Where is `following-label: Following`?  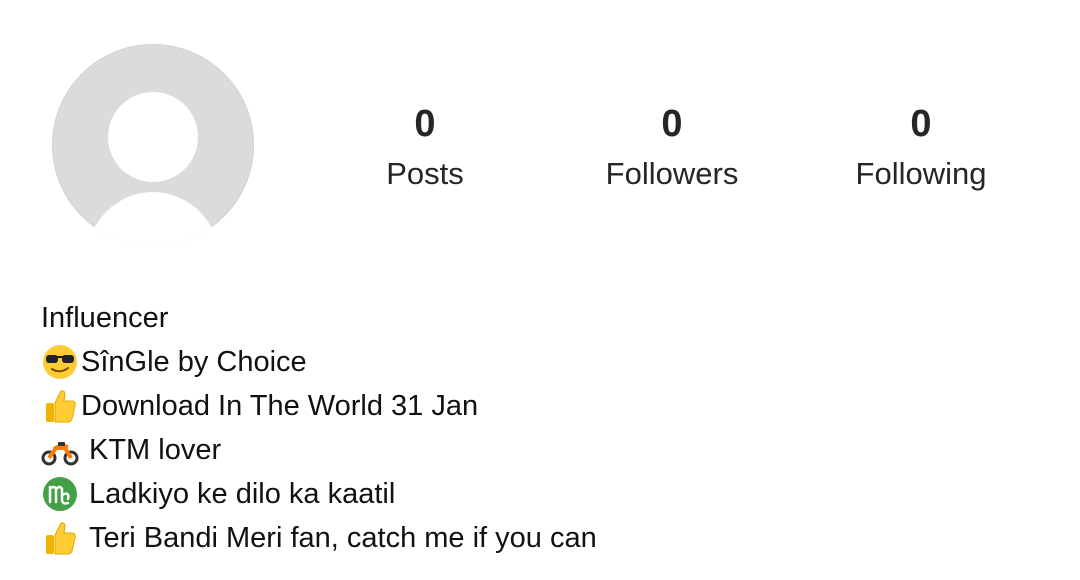
following-label: Following is located at coordinates (921, 173).